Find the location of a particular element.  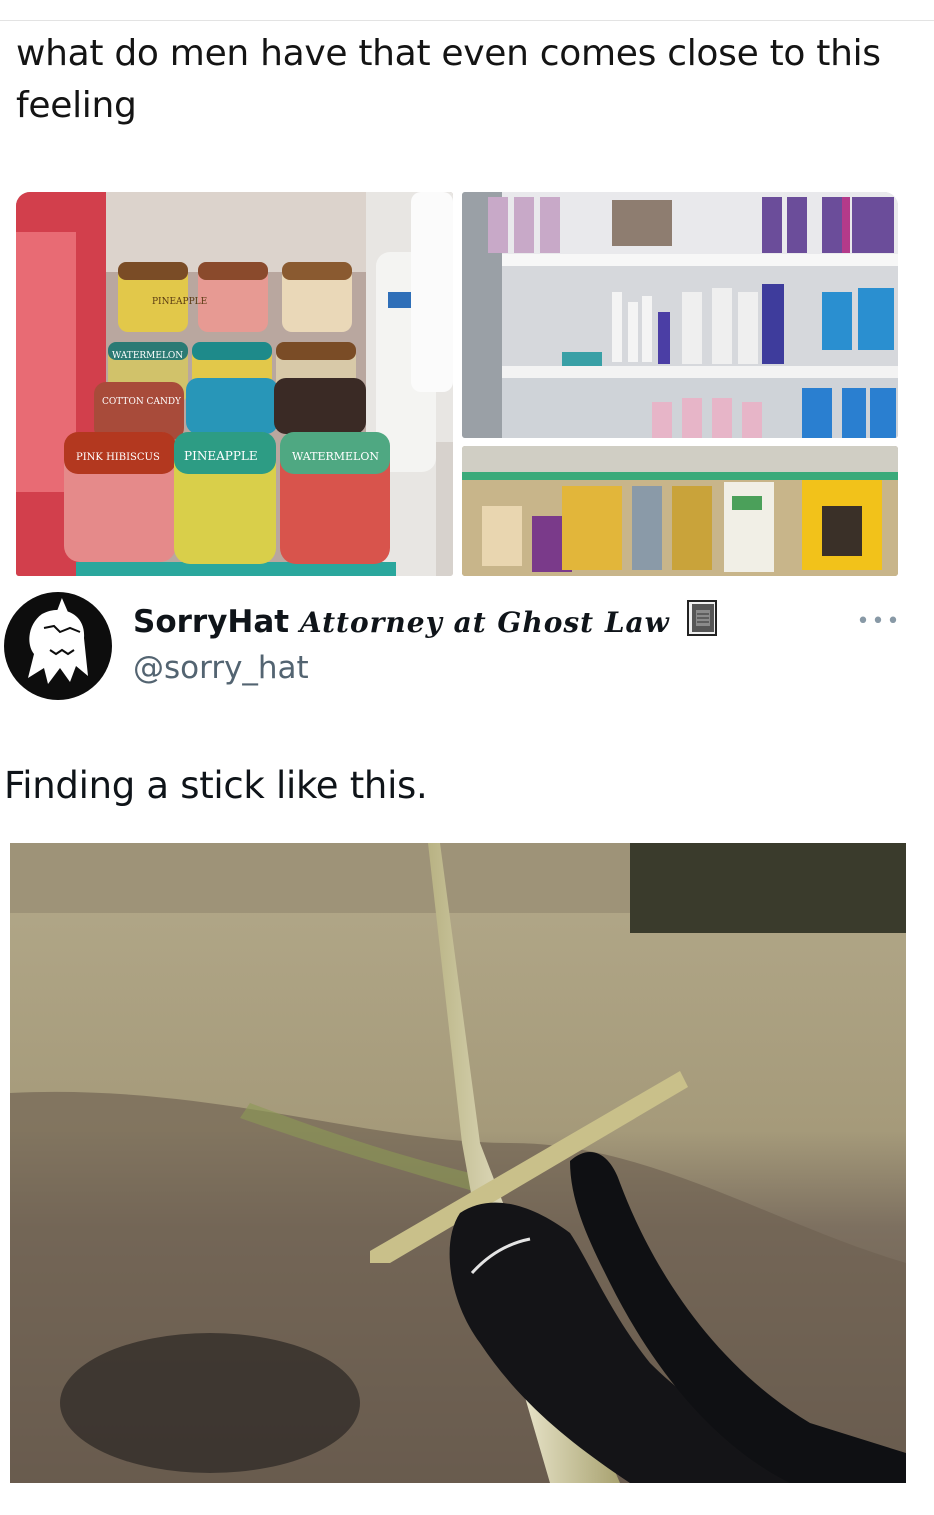

display-name-suffix: Attorney at Ghost Law is located at coordinates (484, 622).